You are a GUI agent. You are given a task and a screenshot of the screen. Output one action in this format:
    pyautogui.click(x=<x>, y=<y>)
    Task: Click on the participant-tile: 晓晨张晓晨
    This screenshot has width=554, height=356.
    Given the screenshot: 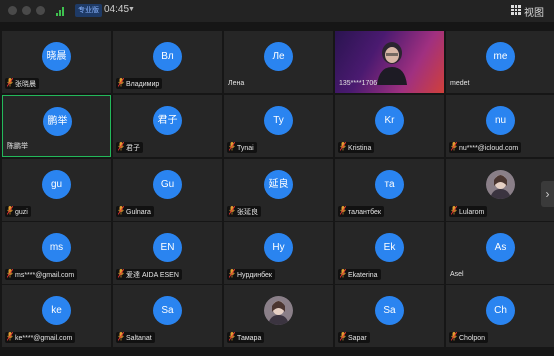 What is the action you would take?
    pyautogui.click(x=56, y=62)
    